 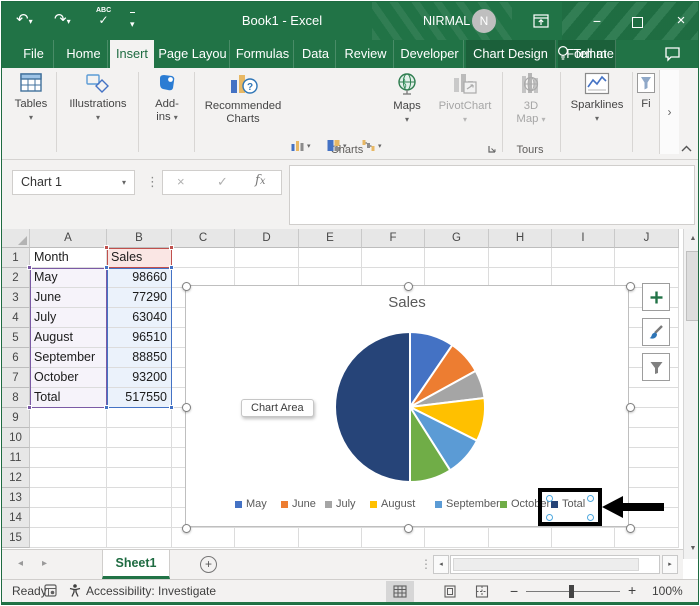 I want to click on chart-styles-brush-button, so click(x=656, y=332).